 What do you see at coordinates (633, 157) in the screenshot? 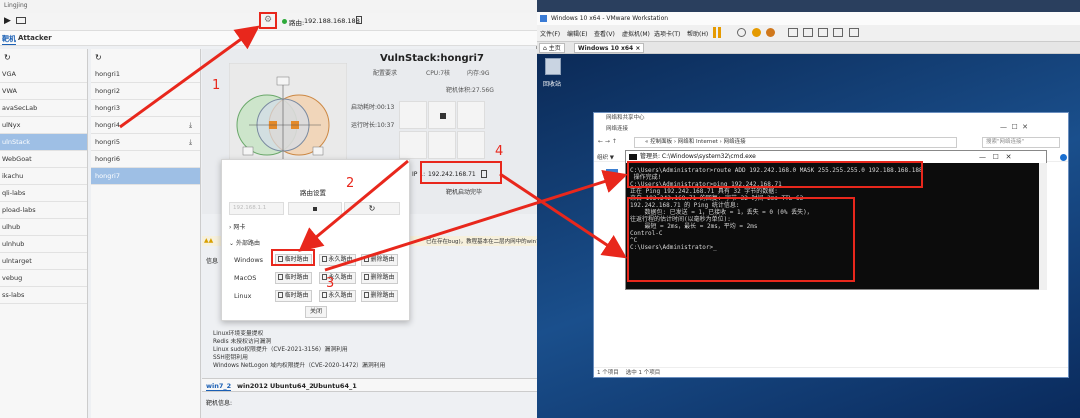
I see `cmd-icon` at bounding box center [633, 157].